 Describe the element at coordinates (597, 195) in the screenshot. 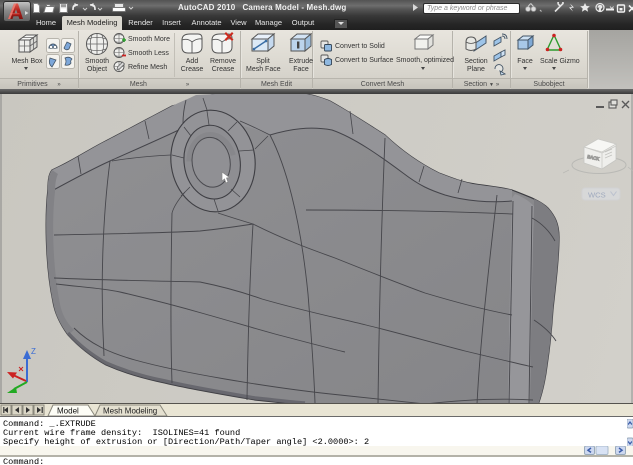

I see `svg-text: WCS` at that location.